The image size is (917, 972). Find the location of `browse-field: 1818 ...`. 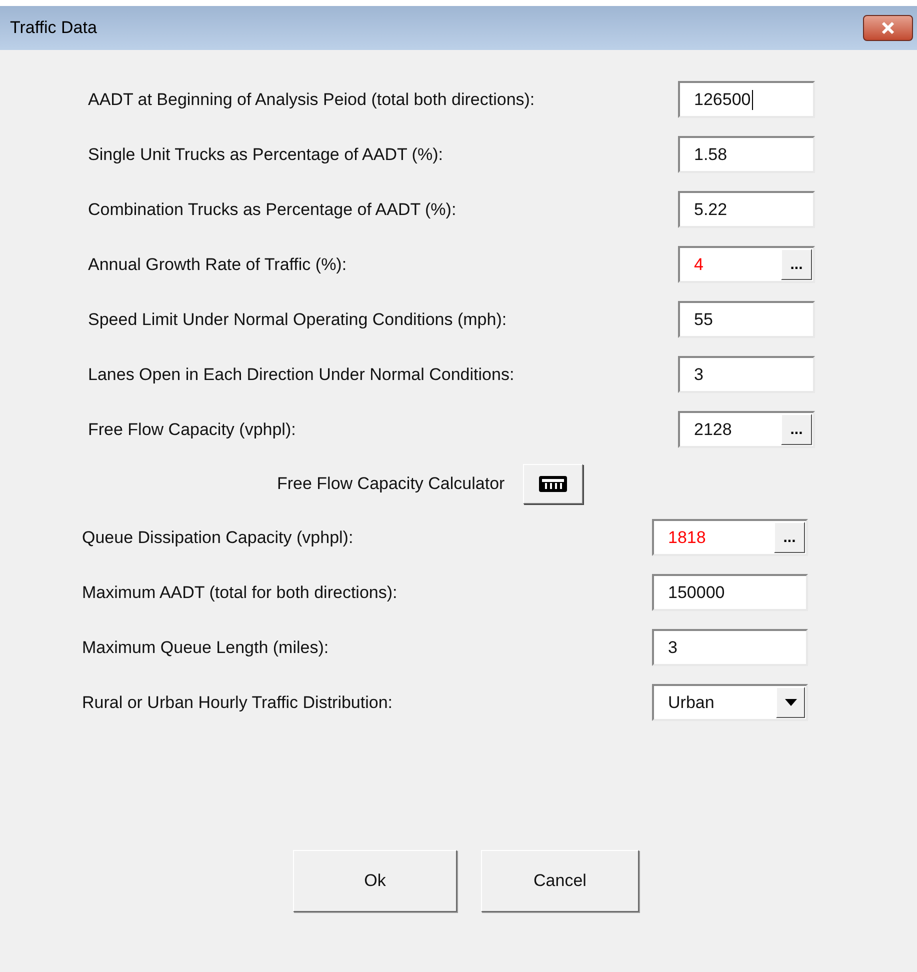

browse-field: 1818 ... is located at coordinates (730, 537).